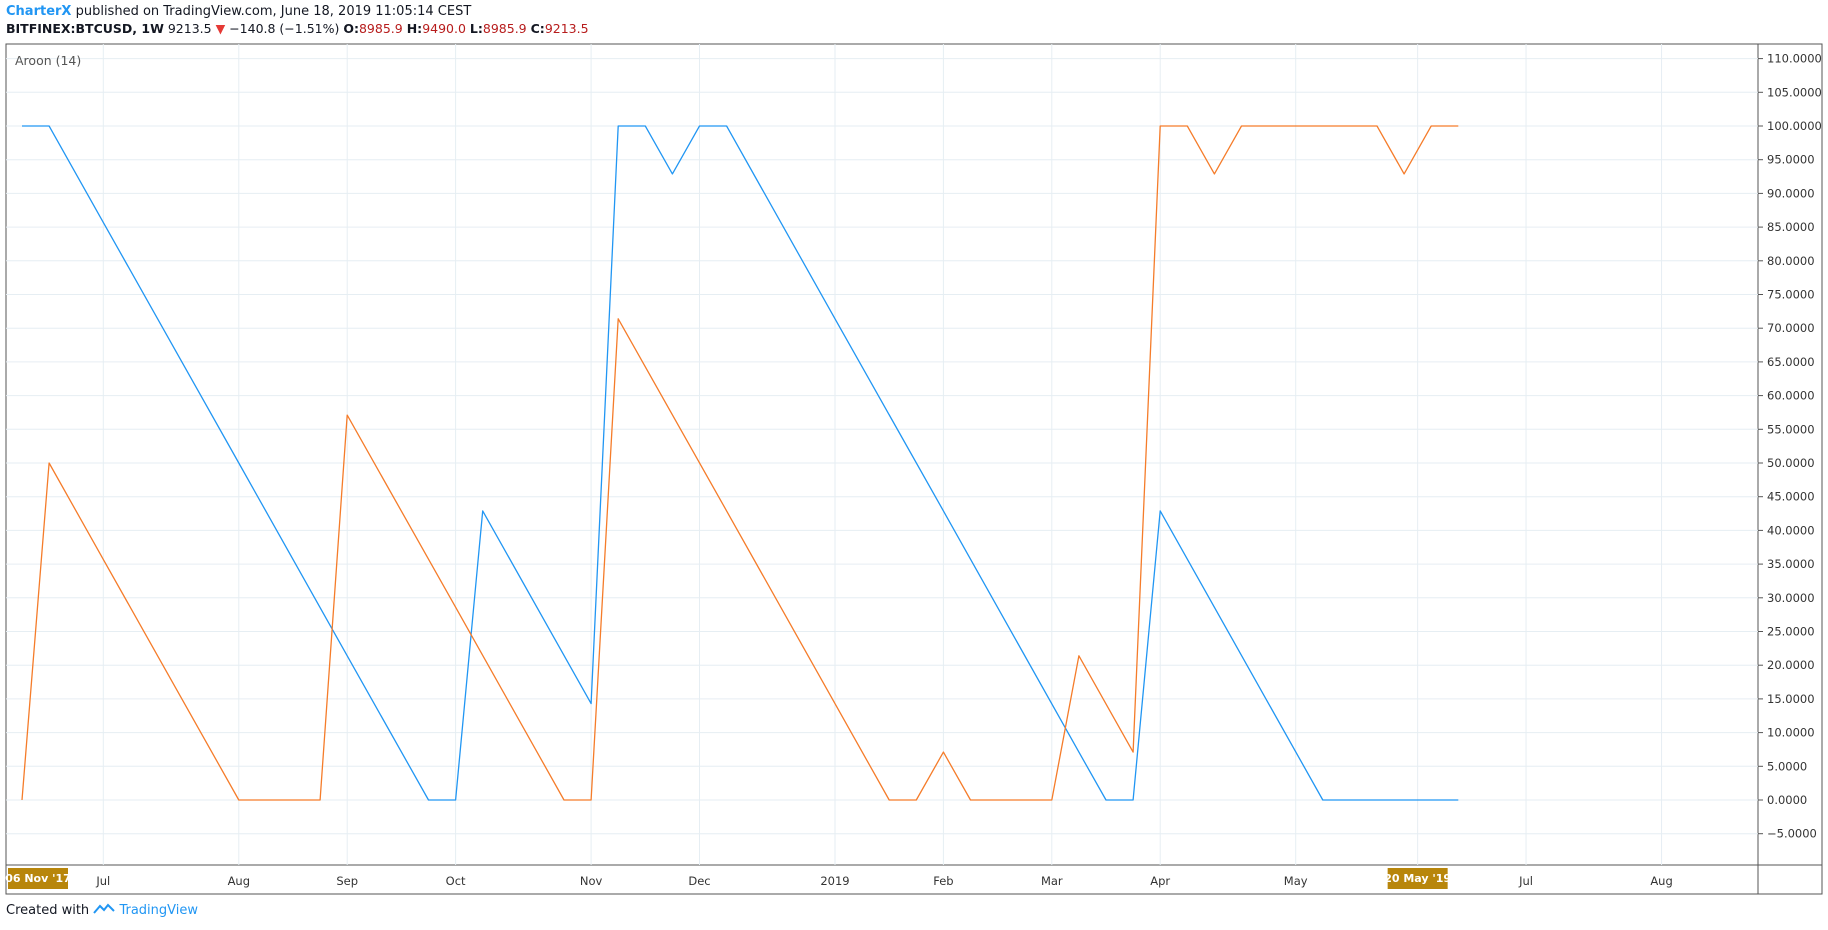 The height and width of the screenshot is (930, 1828). What do you see at coordinates (48, 60) in the screenshot?
I see `indicator-title: Aroon (14)` at bounding box center [48, 60].